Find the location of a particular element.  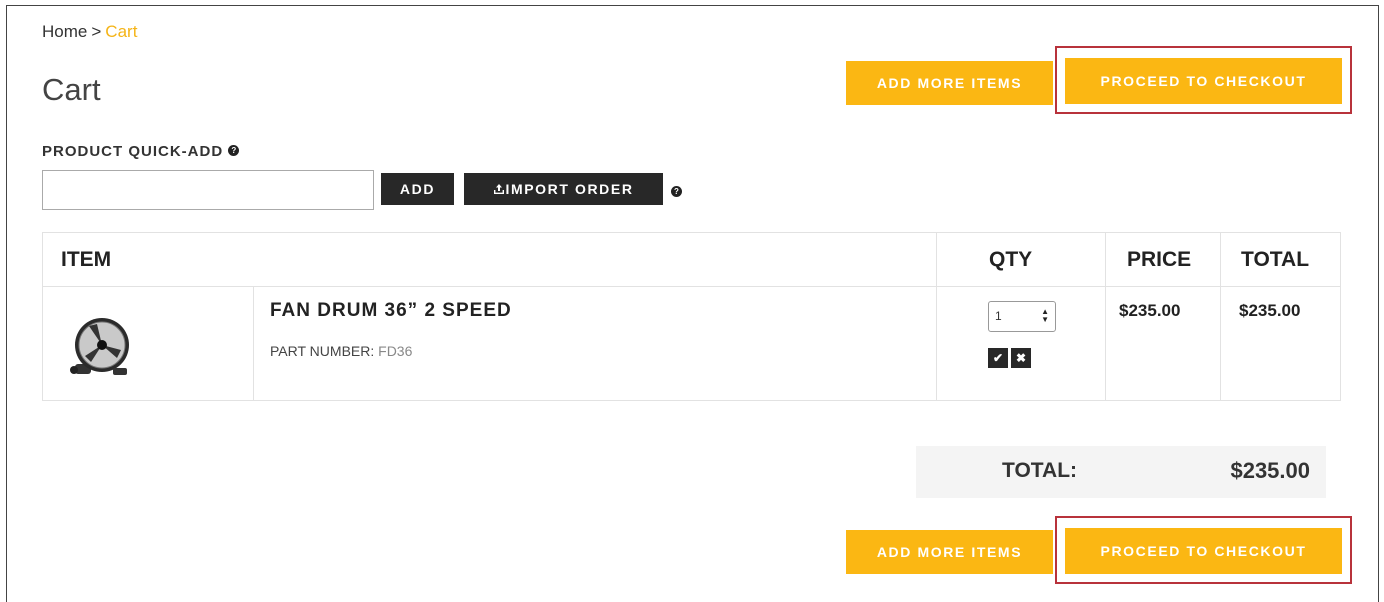

product-thumbnail is located at coordinates (101, 347).